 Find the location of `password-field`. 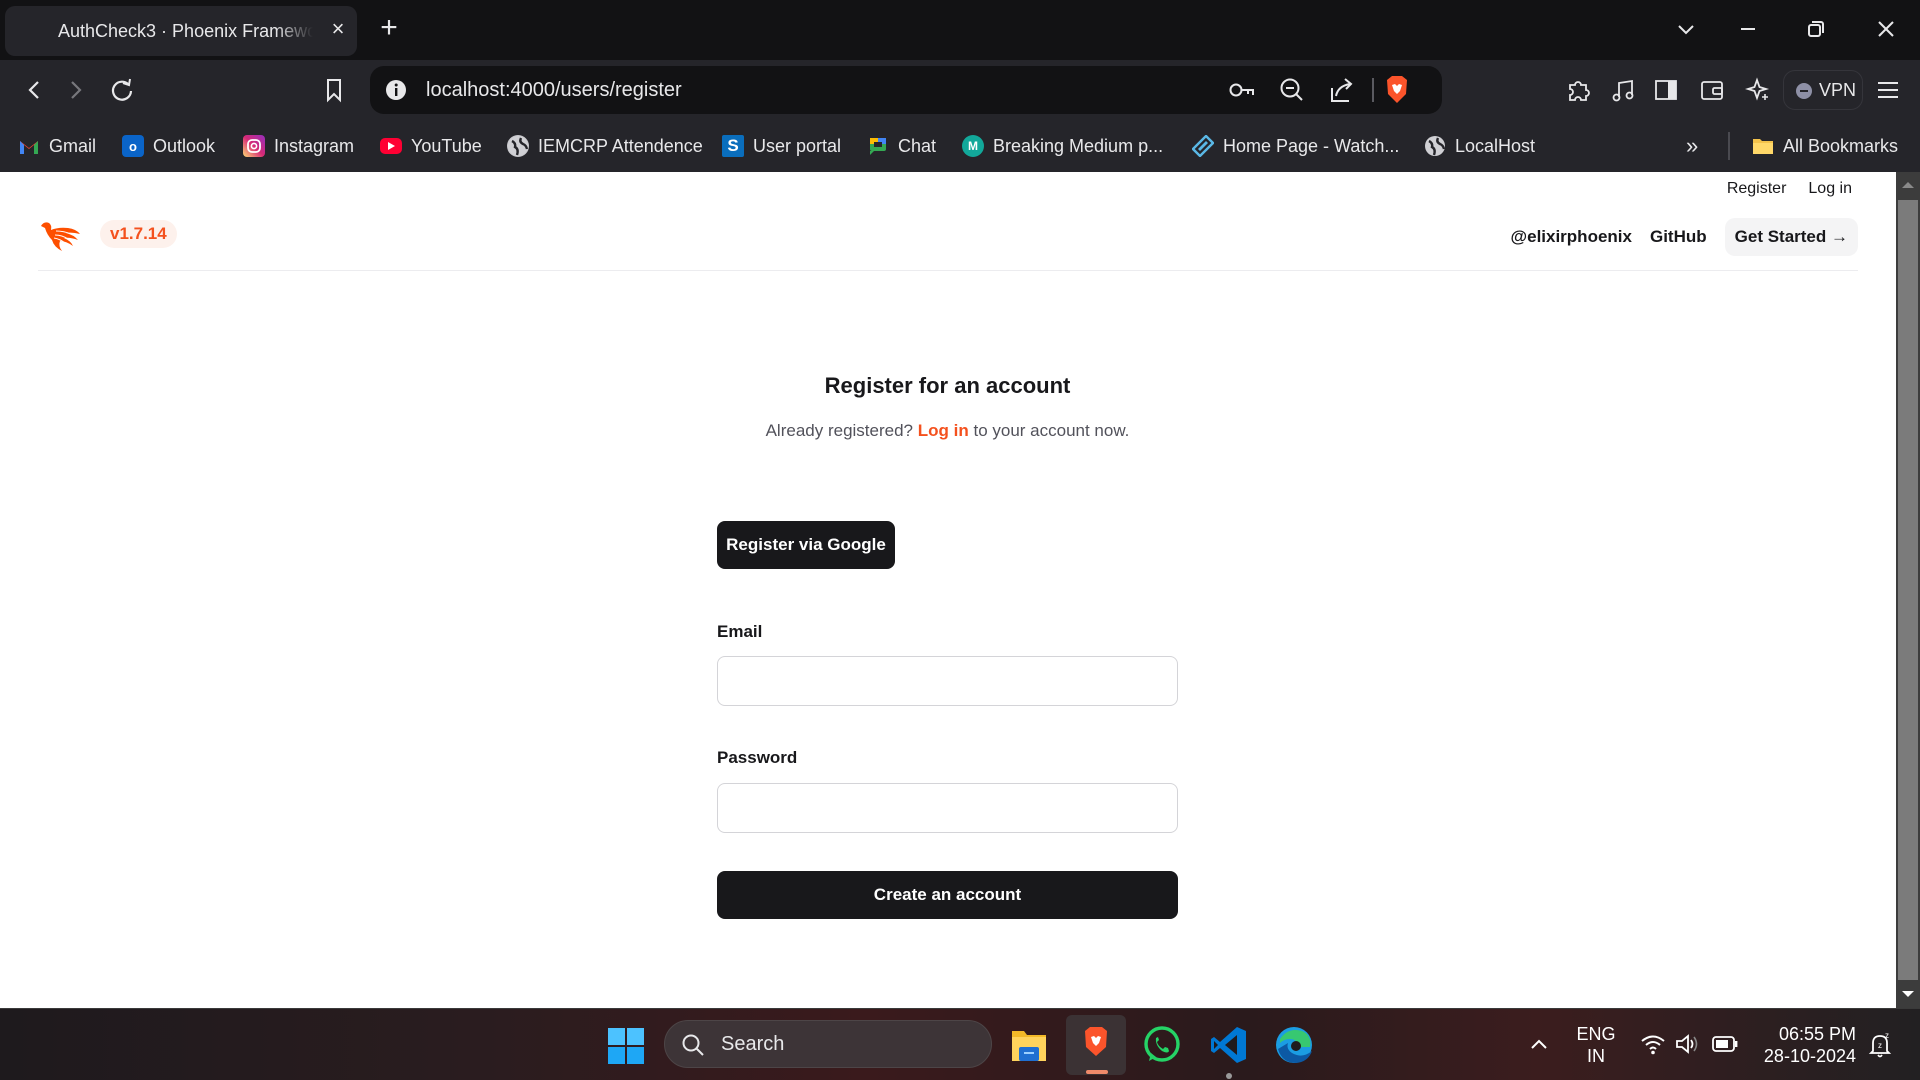

password-field is located at coordinates (947, 808).